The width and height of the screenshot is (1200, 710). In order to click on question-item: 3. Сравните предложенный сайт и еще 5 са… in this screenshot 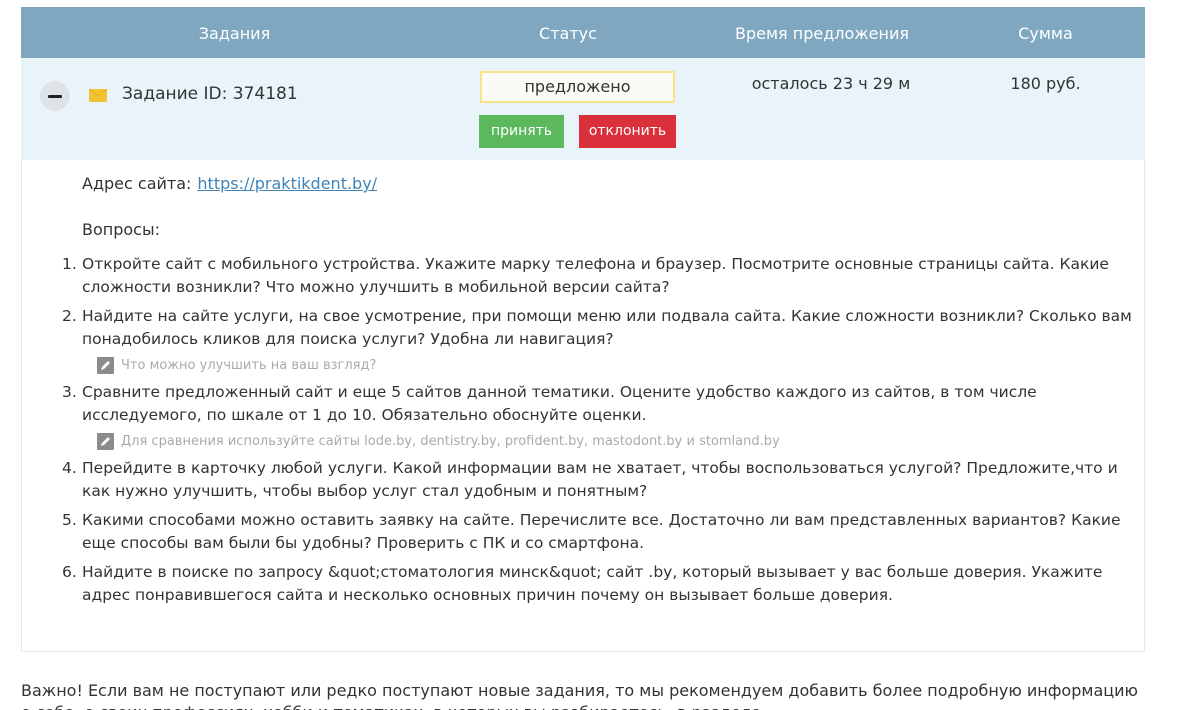, I will do `click(597, 404)`.